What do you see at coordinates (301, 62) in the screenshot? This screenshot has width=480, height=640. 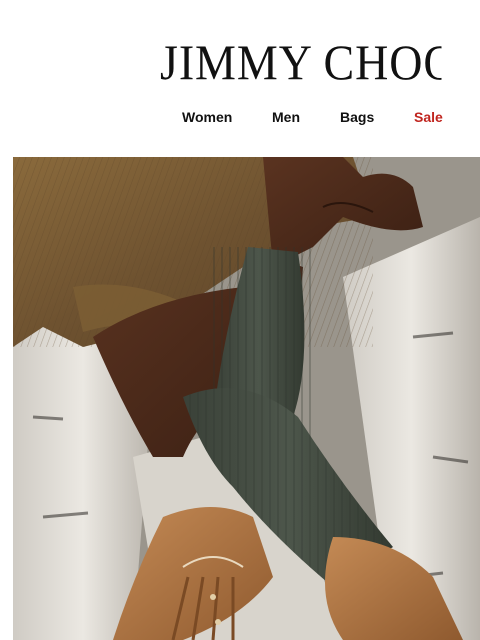 I see `brand-logo: JIMMY CHOO` at bounding box center [301, 62].